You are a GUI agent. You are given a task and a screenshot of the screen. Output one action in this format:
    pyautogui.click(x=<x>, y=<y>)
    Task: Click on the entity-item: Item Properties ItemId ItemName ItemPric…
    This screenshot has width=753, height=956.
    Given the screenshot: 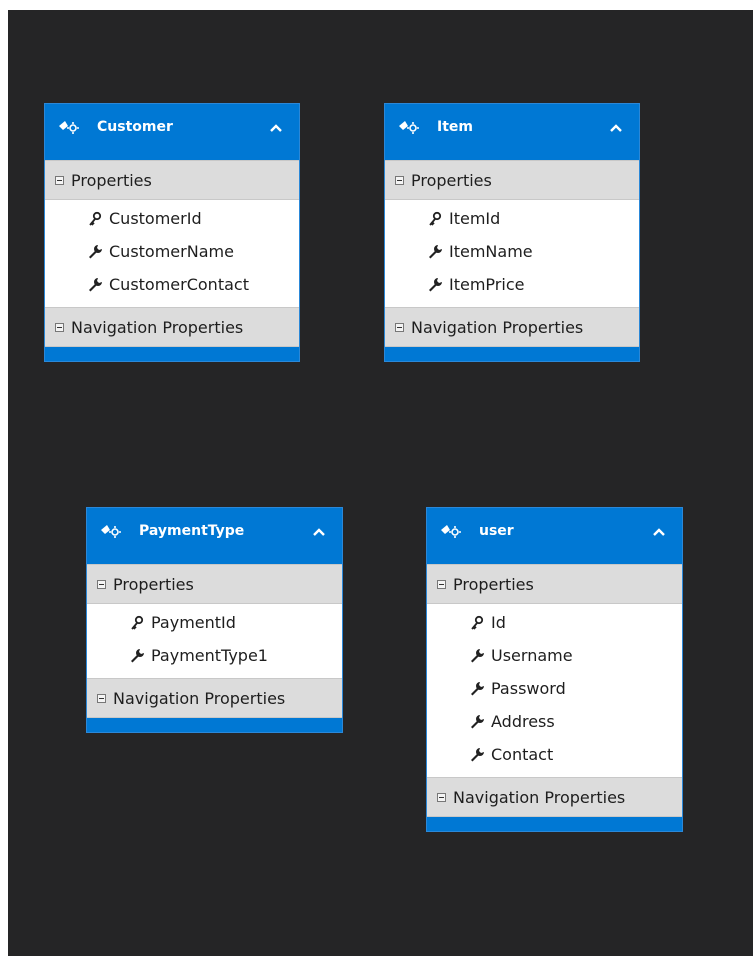 What is the action you would take?
    pyautogui.click(x=512, y=232)
    